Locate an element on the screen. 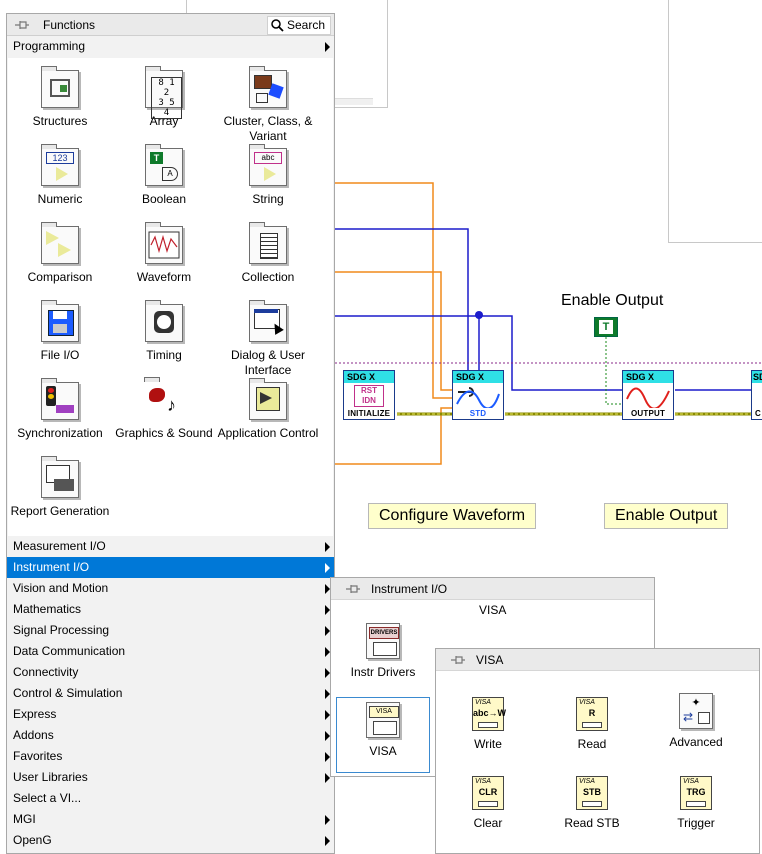 This screenshot has height=854, width=762. category-favorites: Favorites is located at coordinates (170, 756).